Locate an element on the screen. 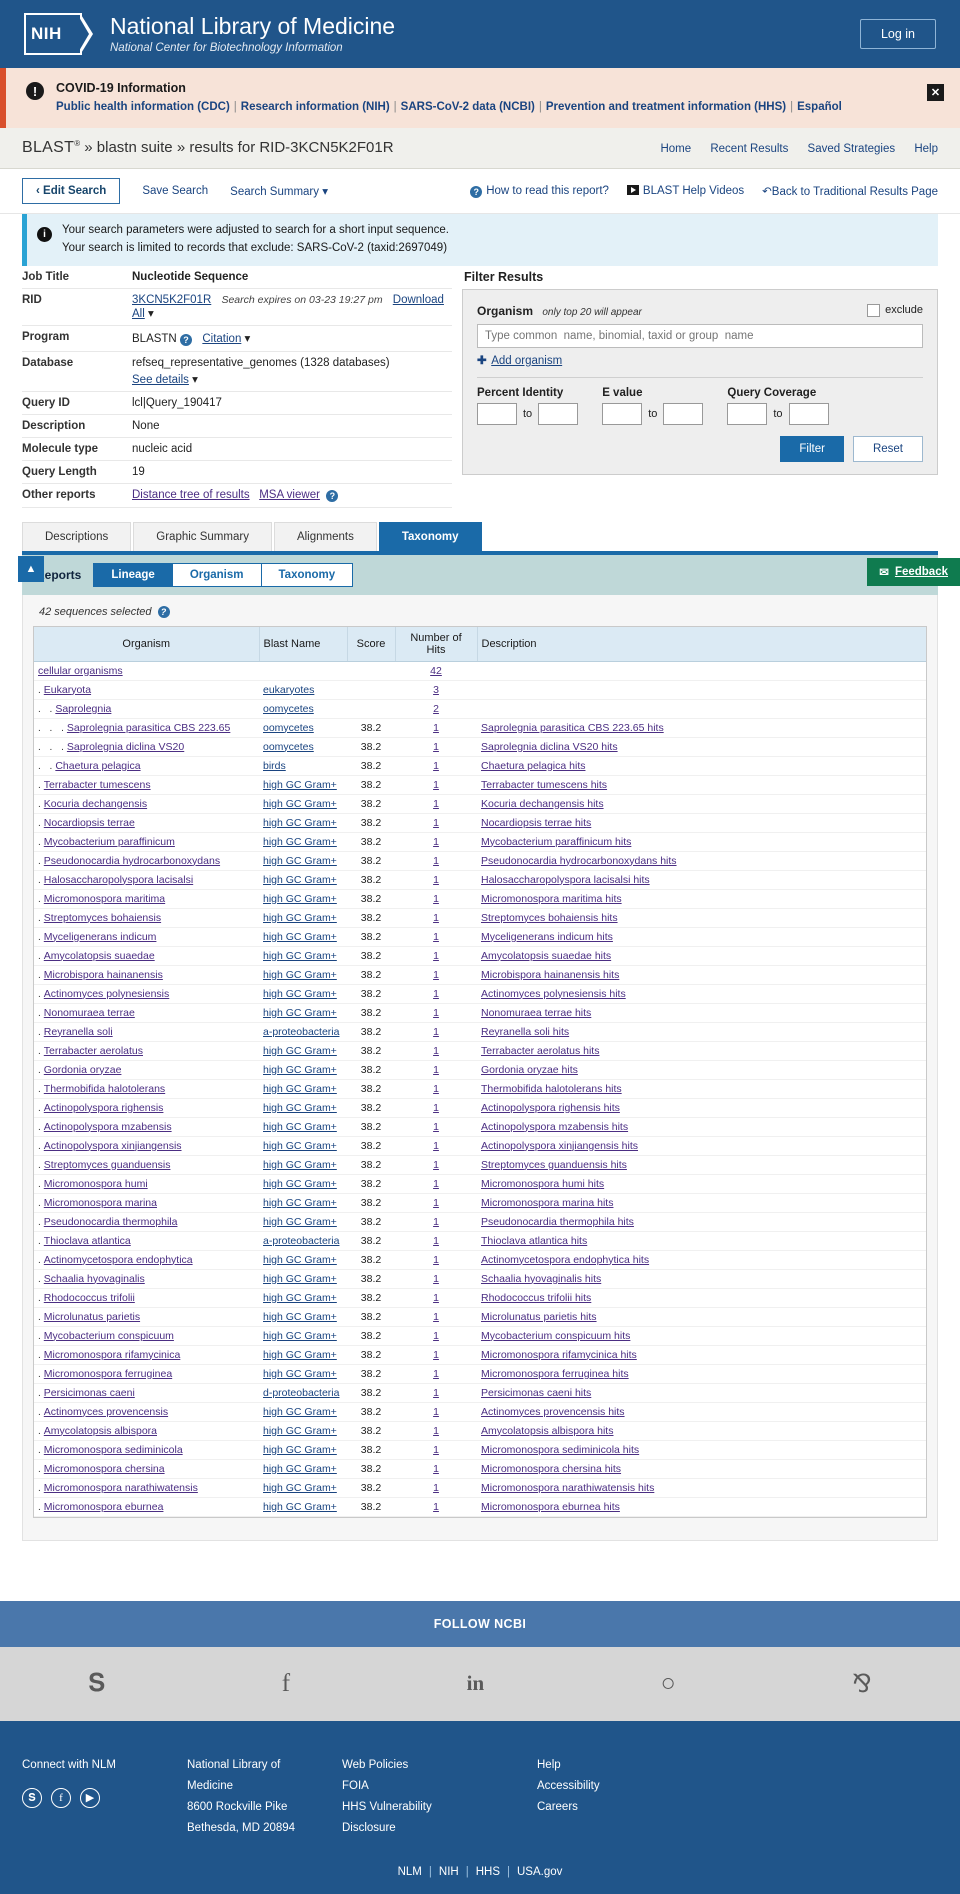 The width and height of the screenshot is (960, 1894). description-link: Micromonospora sediminicola hits is located at coordinates (560, 1450).